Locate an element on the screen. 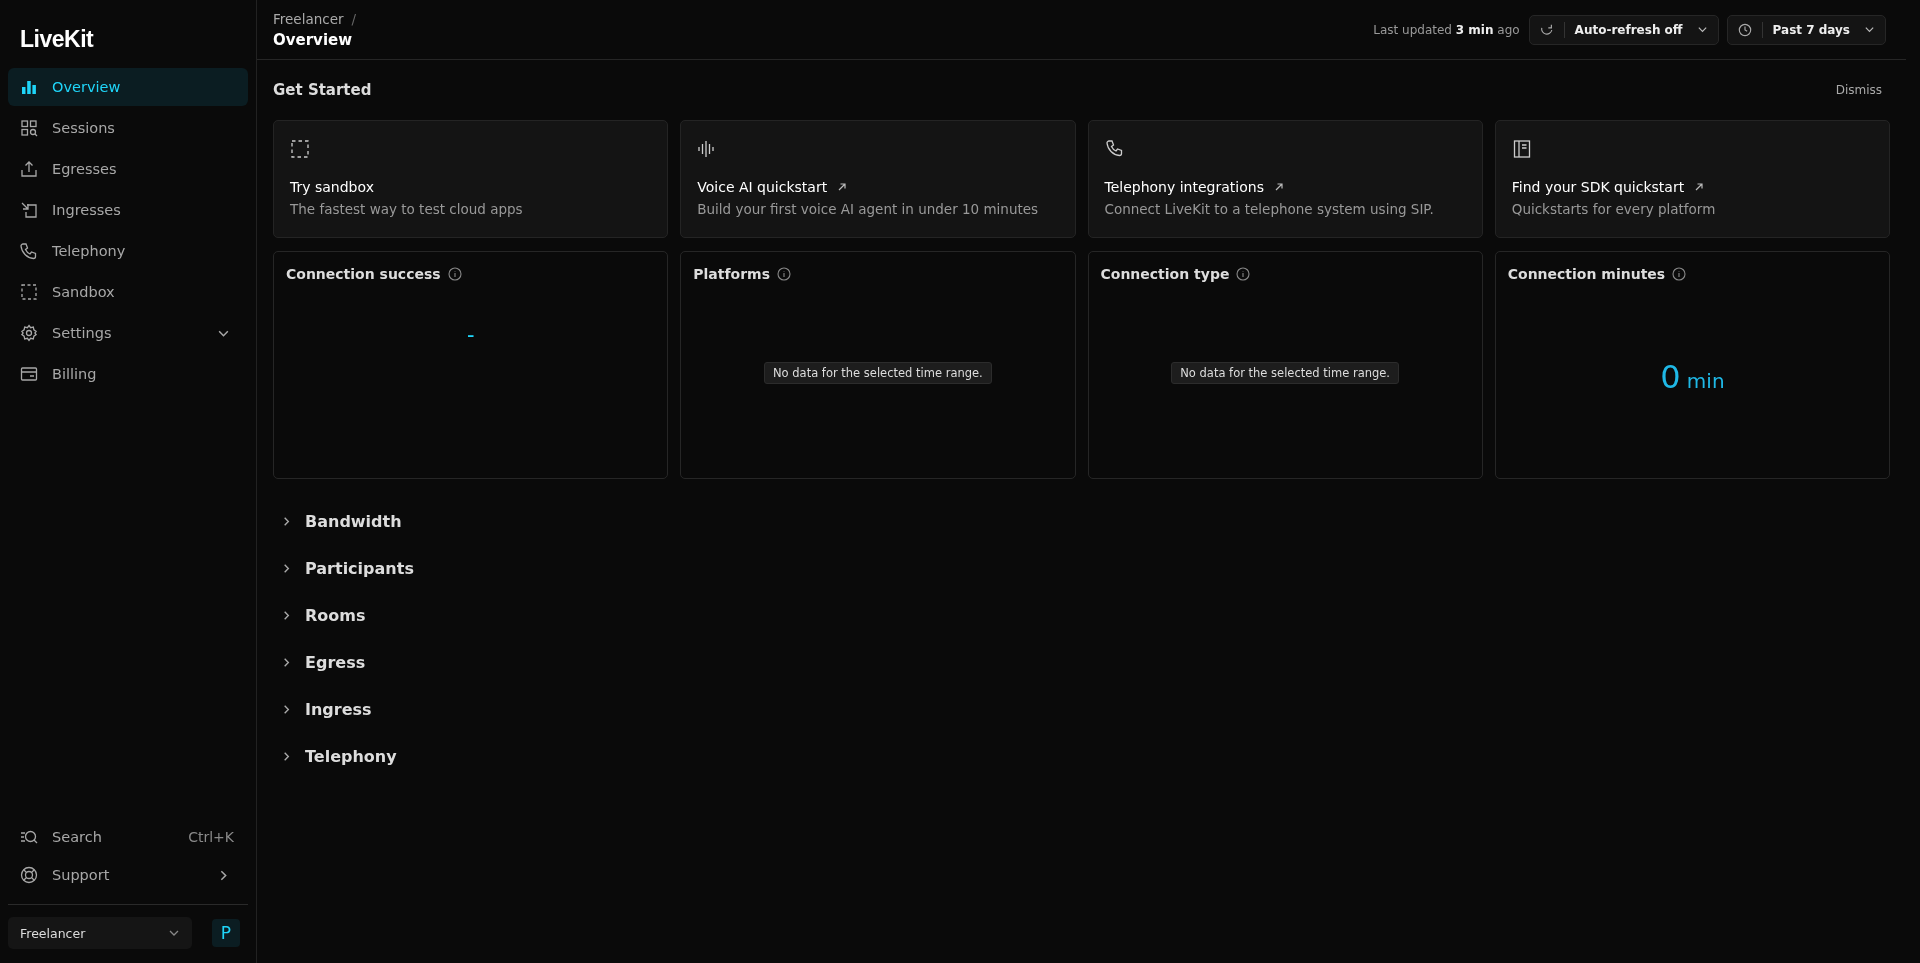 This screenshot has height=963, width=1920. card-title: Try sandbox is located at coordinates (332, 187).